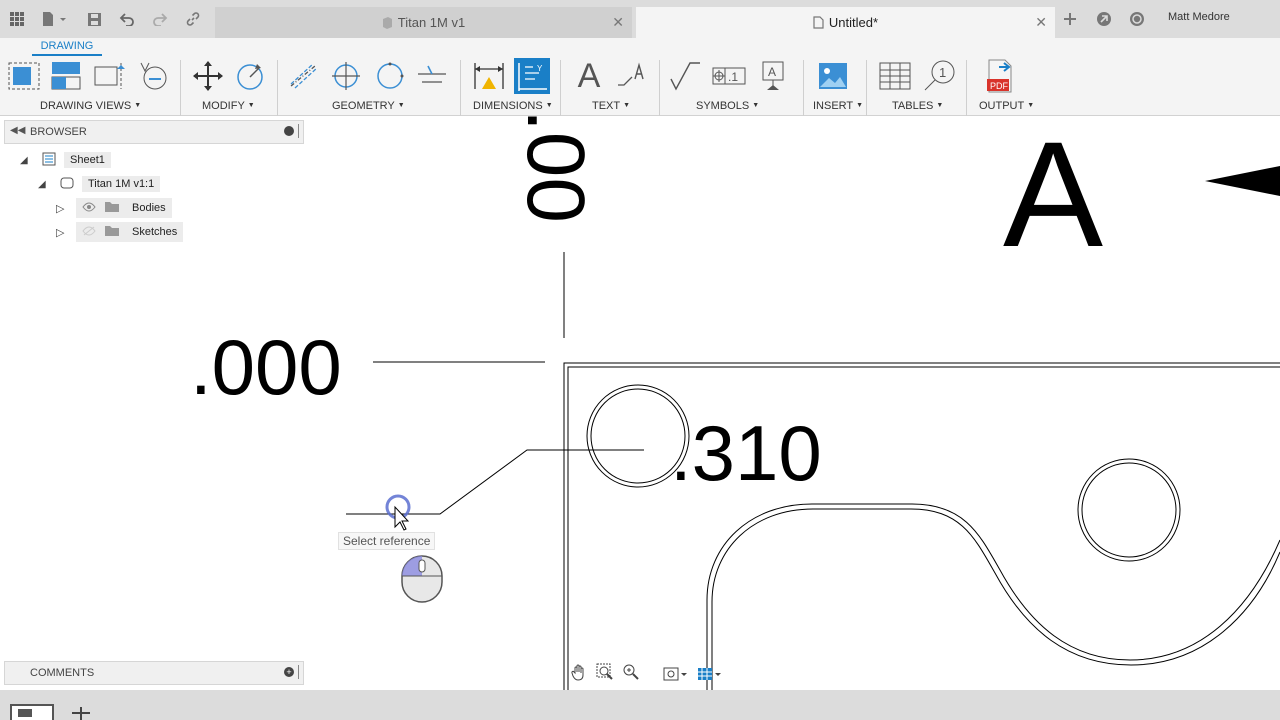 The image size is (1280, 720). Describe the element at coordinates (154, 673) in the screenshot. I see `comments-panel: COMMENTS +` at that location.